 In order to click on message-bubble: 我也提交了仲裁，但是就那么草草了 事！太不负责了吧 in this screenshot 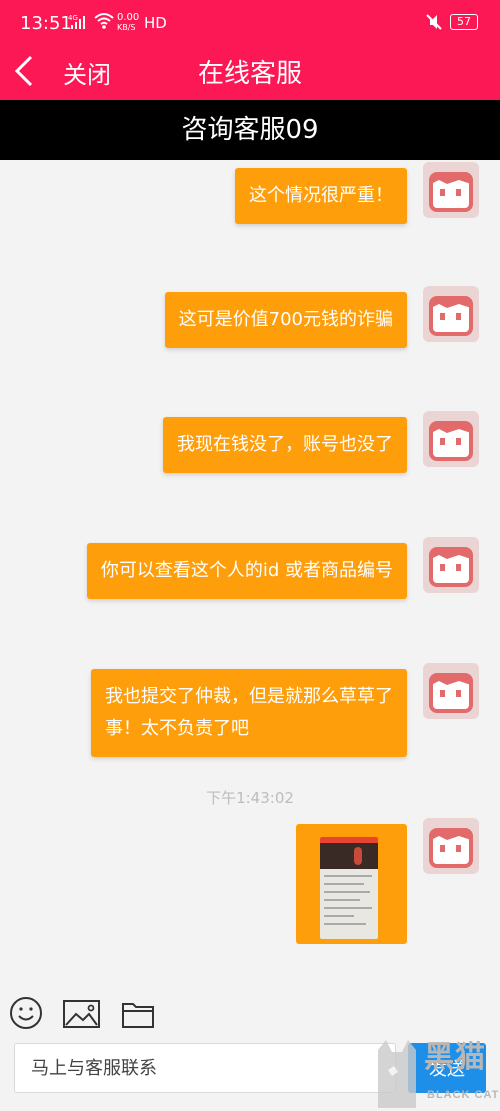, I will do `click(249, 713)`.